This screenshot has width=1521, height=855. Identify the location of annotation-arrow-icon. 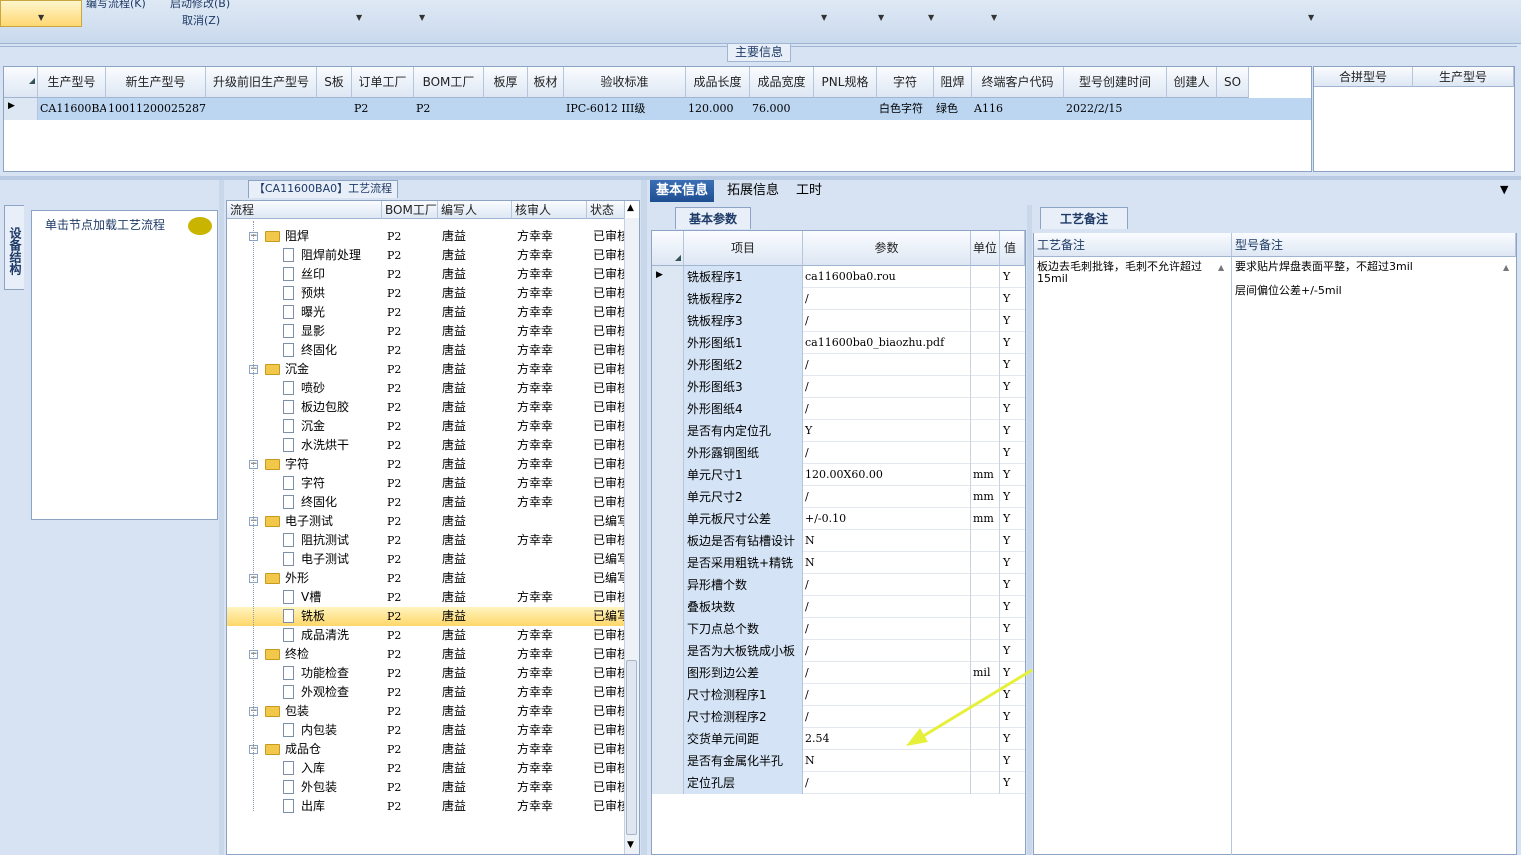
(969, 707).